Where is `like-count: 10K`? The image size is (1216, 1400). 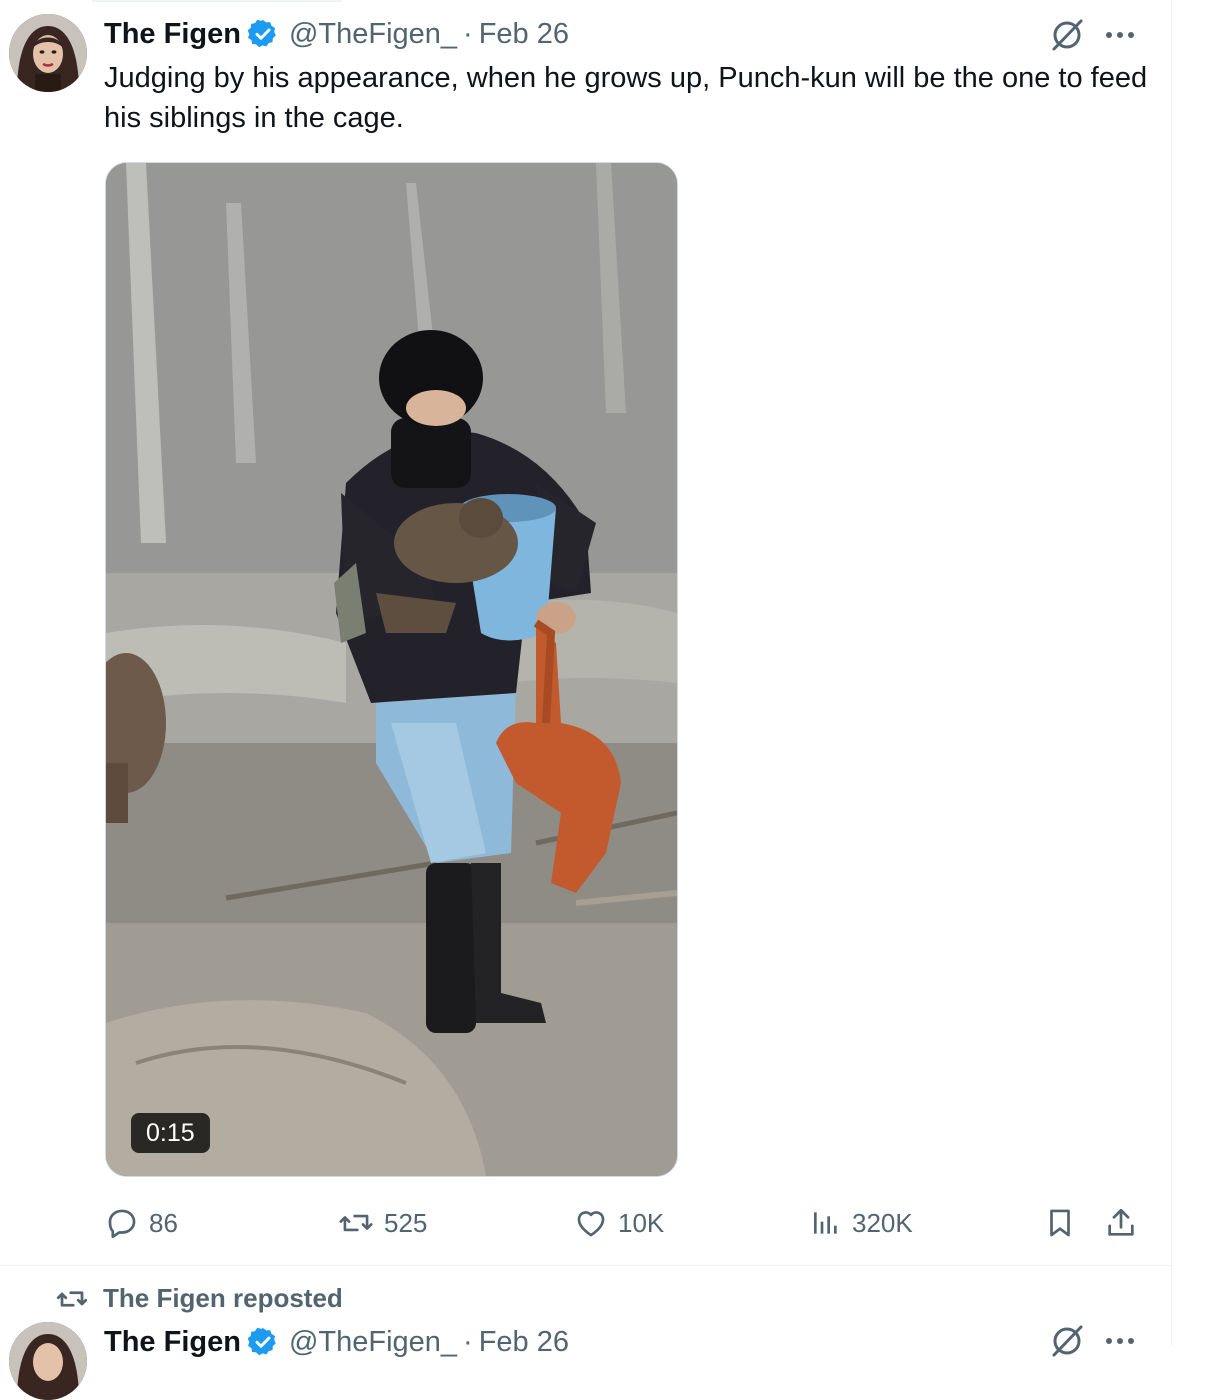 like-count: 10K is located at coordinates (641, 1222).